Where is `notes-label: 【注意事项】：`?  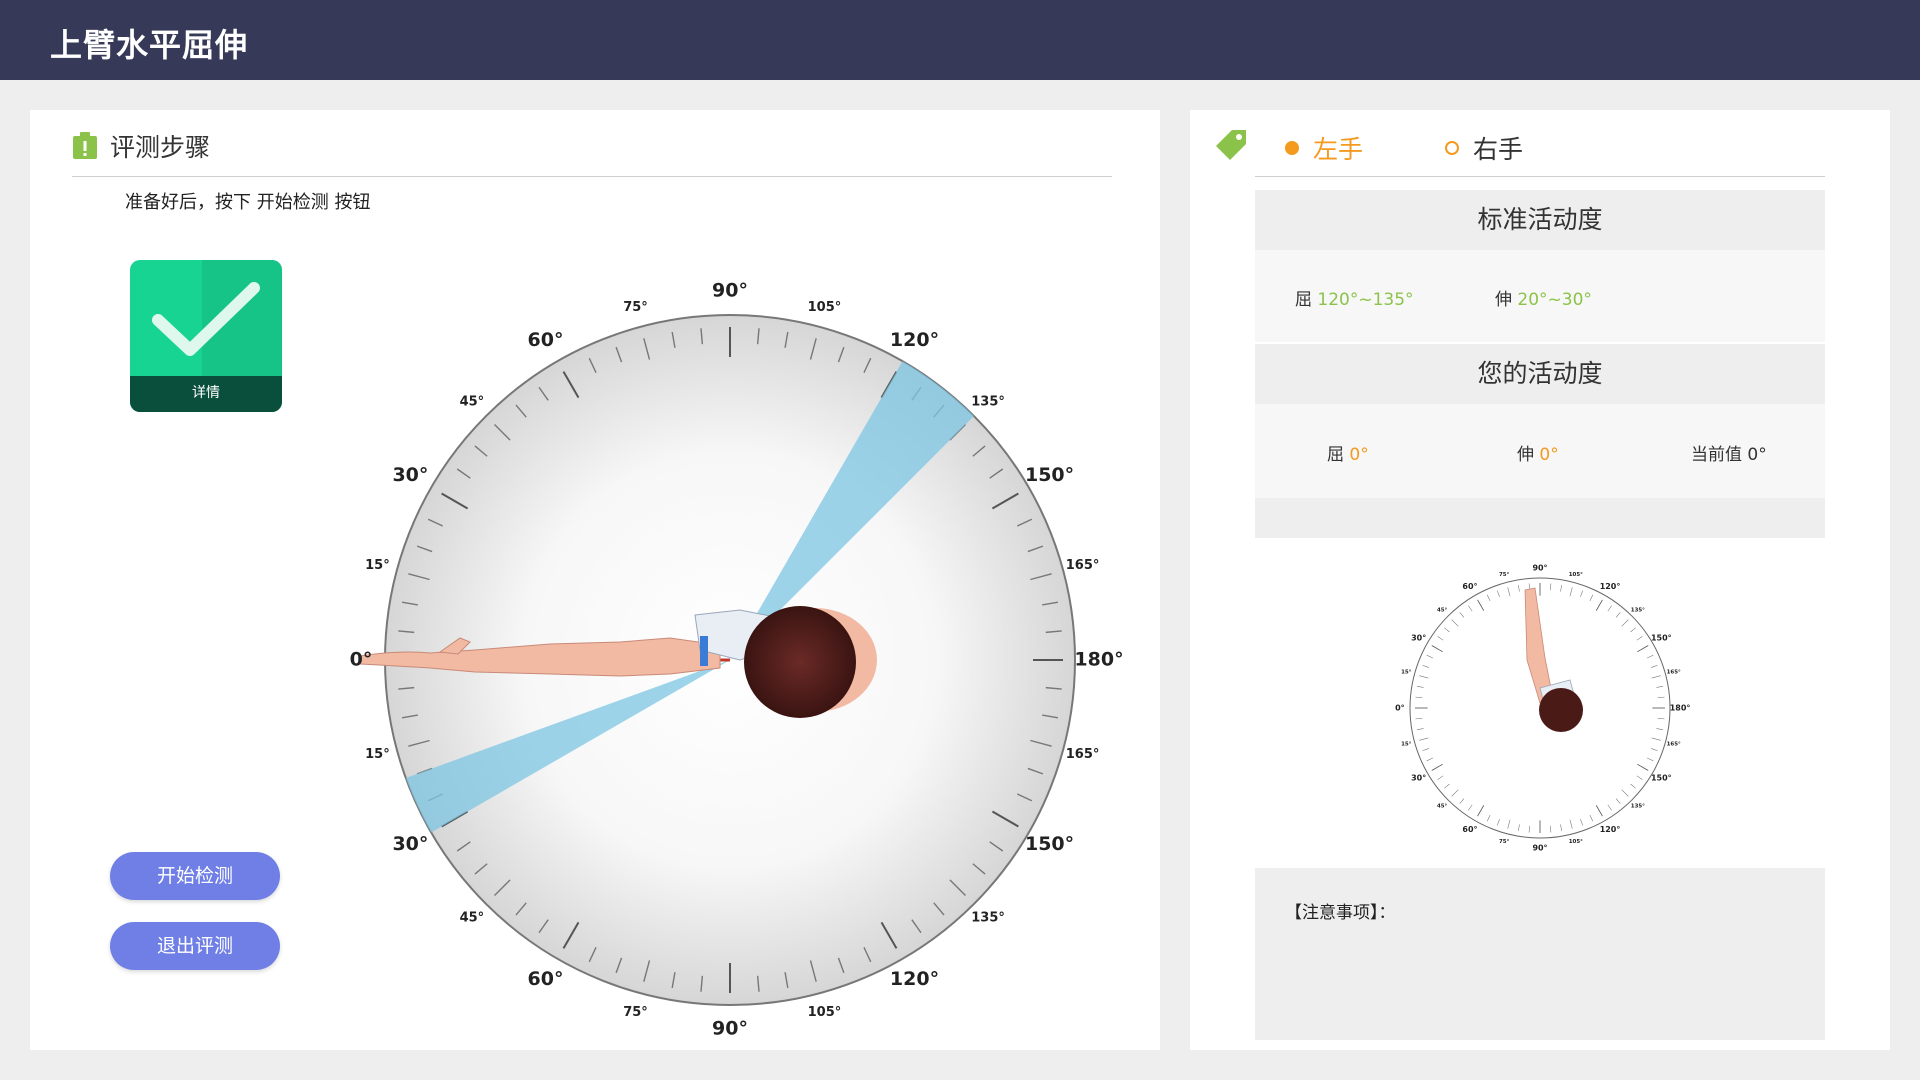
notes-label: 【注意事项】： is located at coordinates (1340, 913).